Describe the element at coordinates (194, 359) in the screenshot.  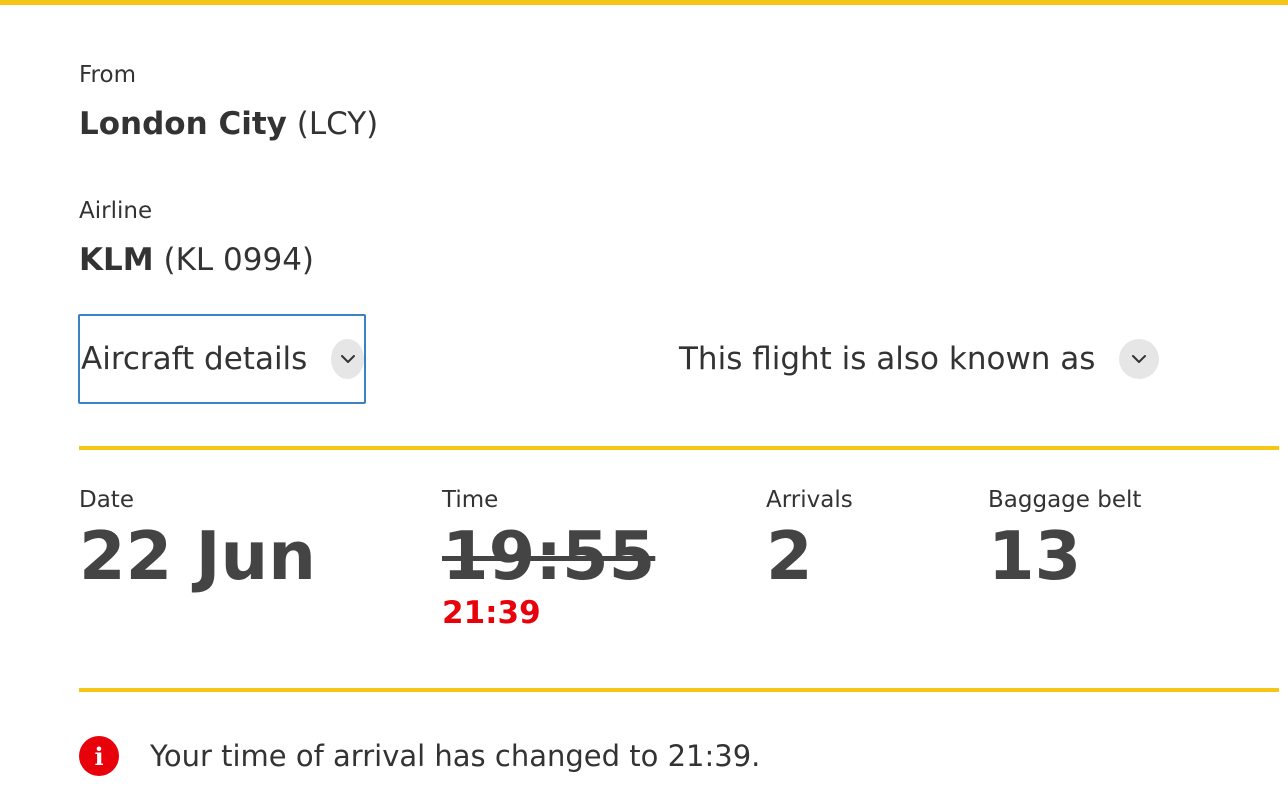
I see `aircraft-details-label: Aircraft details` at that location.